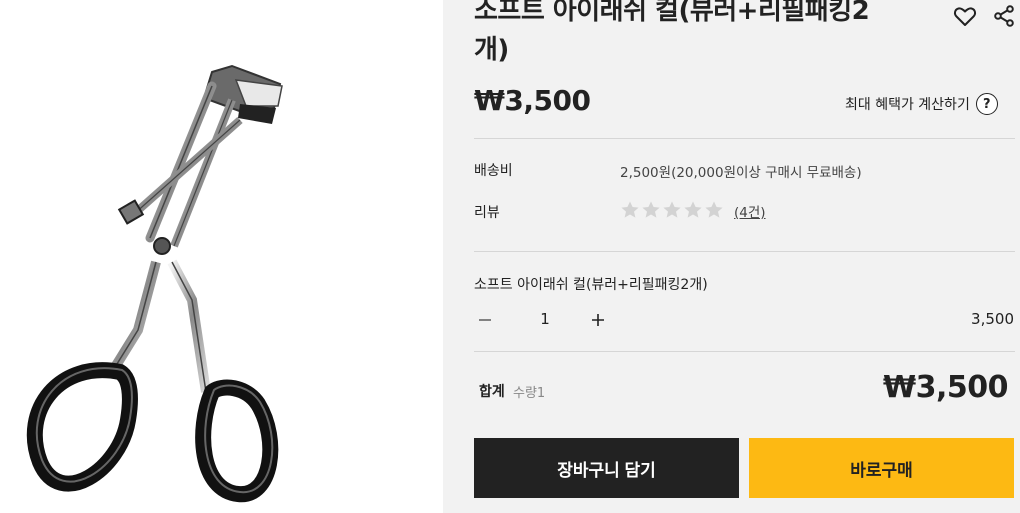  Describe the element at coordinates (672, 32) in the screenshot. I see `product-title: 소프트 아이래쉬 컬(뷰러+리필패킹2개)` at that location.